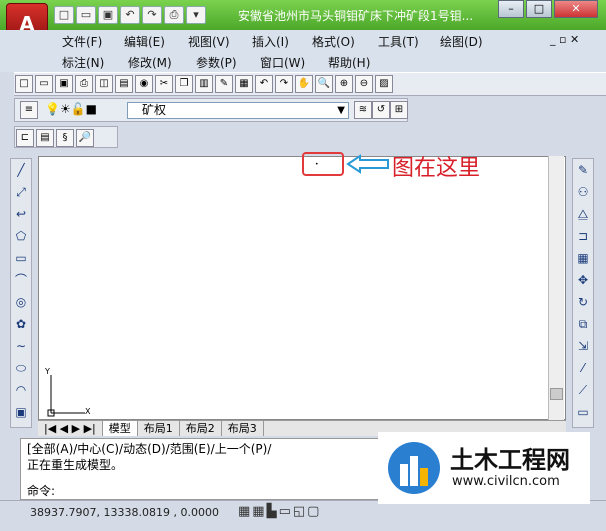  Describe the element at coordinates (21, 390) in the screenshot. I see `ellipse-arc-icon: ◠` at that location.